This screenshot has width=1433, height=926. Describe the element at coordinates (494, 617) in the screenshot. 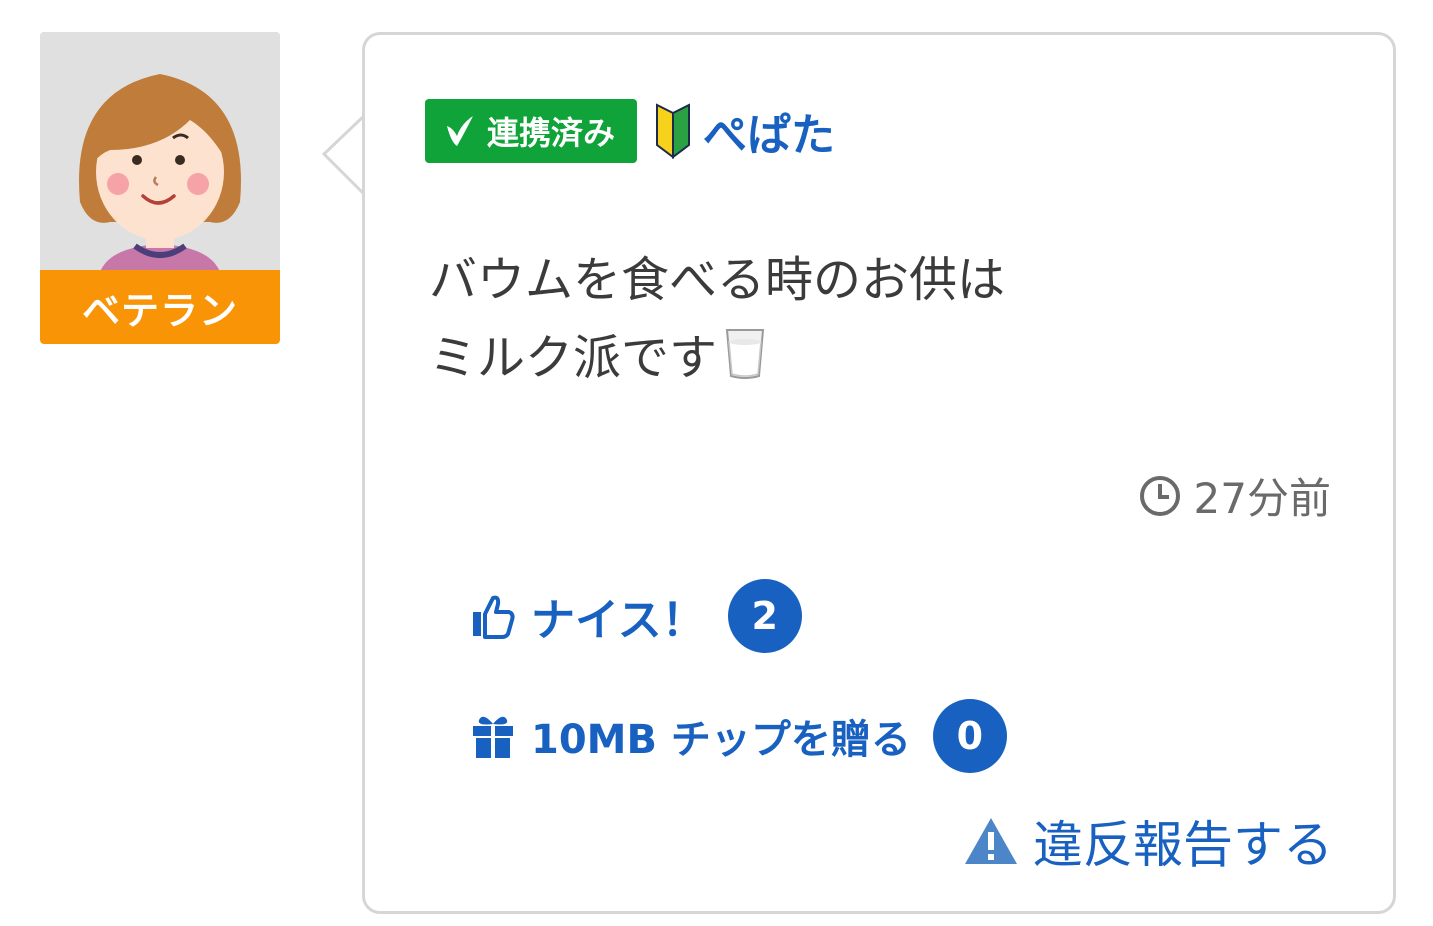

I see `thumbs-up-icon` at that location.